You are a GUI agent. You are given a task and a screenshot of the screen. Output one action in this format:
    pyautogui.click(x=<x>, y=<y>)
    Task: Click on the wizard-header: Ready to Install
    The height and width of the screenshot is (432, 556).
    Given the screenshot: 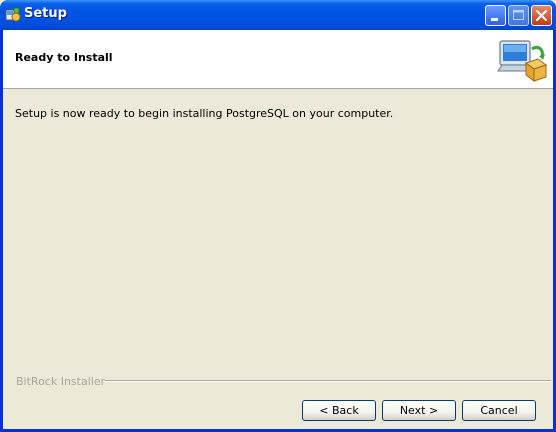 What is the action you would take?
    pyautogui.click(x=278, y=59)
    